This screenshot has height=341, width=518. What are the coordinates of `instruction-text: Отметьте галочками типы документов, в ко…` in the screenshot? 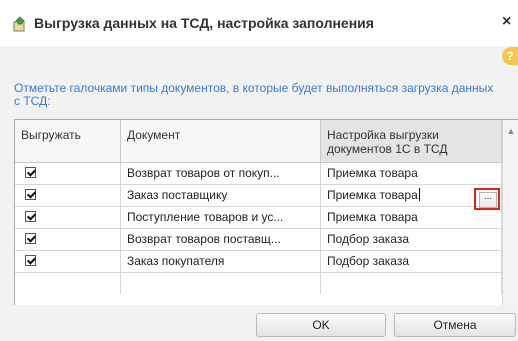 It's located at (254, 94).